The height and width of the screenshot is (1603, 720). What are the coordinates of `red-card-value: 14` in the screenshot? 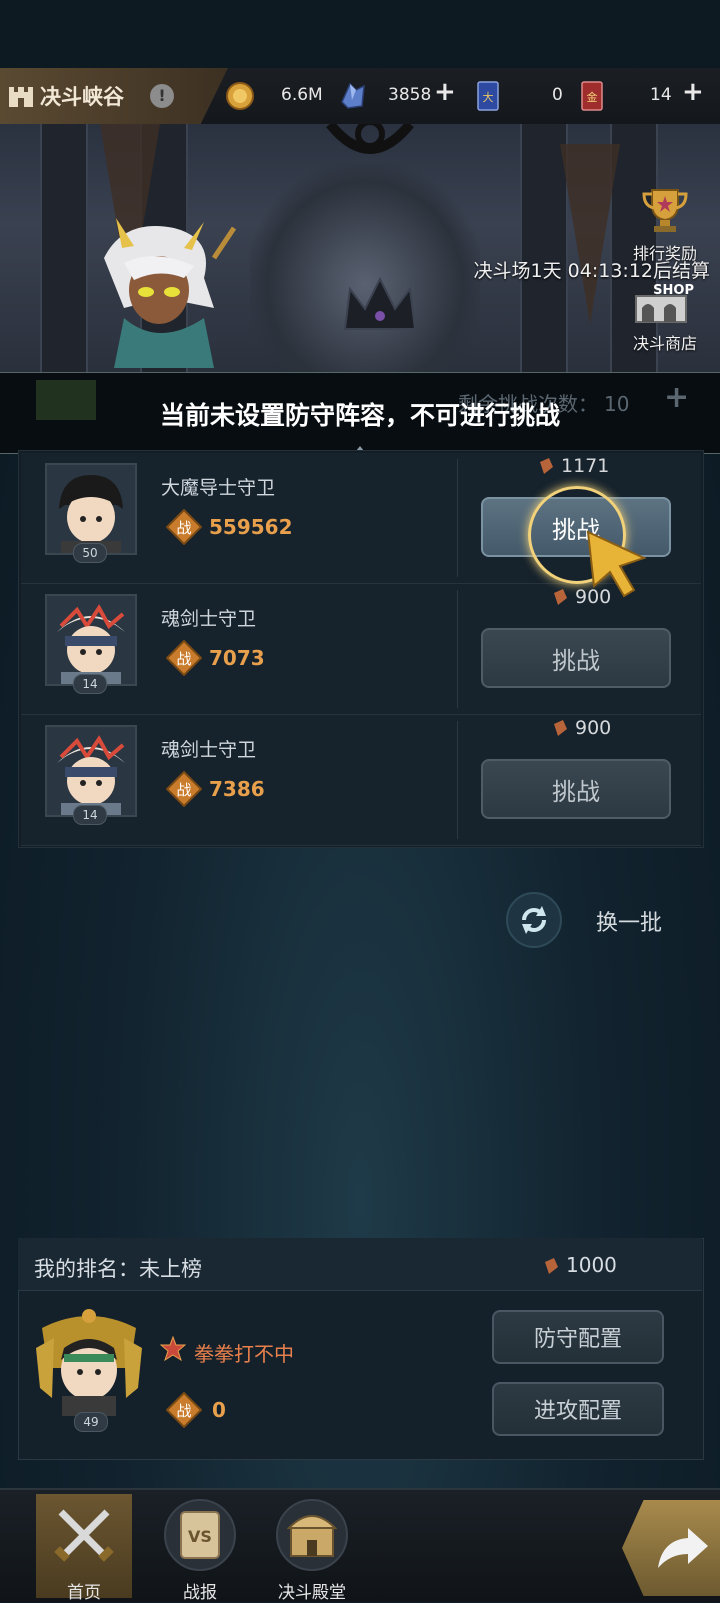 It's located at (661, 95).